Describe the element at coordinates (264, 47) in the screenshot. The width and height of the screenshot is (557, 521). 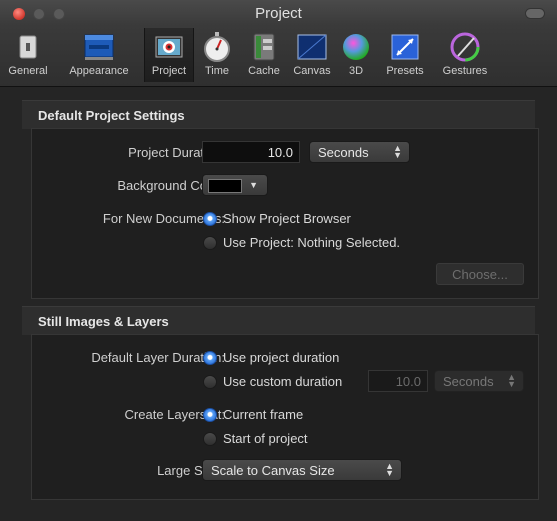
I see `cache-icon` at that location.